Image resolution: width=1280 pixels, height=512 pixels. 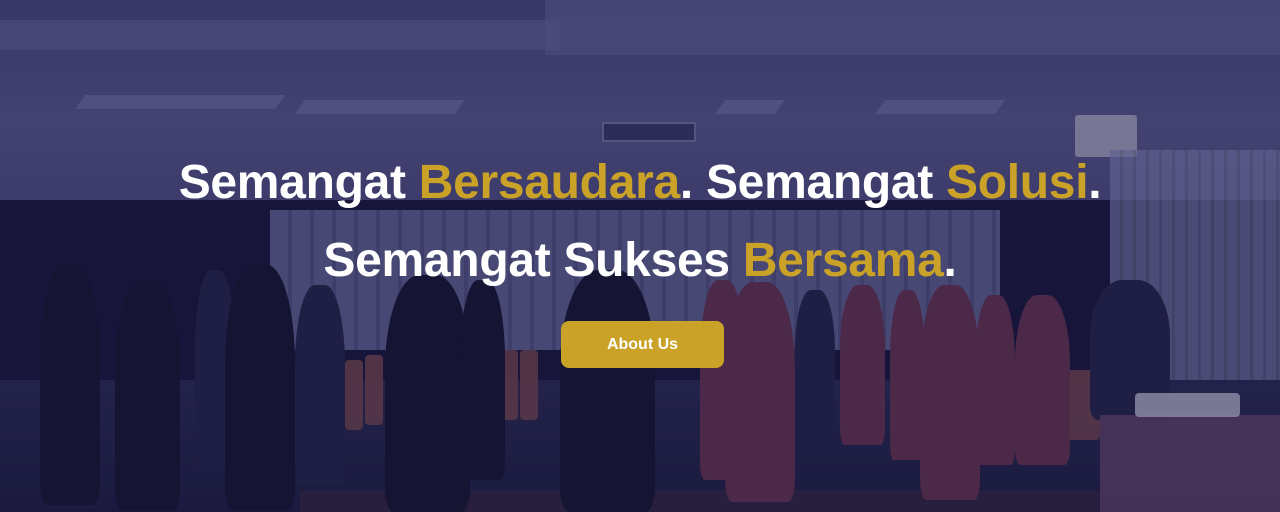 What do you see at coordinates (549, 182) in the screenshot?
I see `headline-accent-text: Bersaudara` at bounding box center [549, 182].